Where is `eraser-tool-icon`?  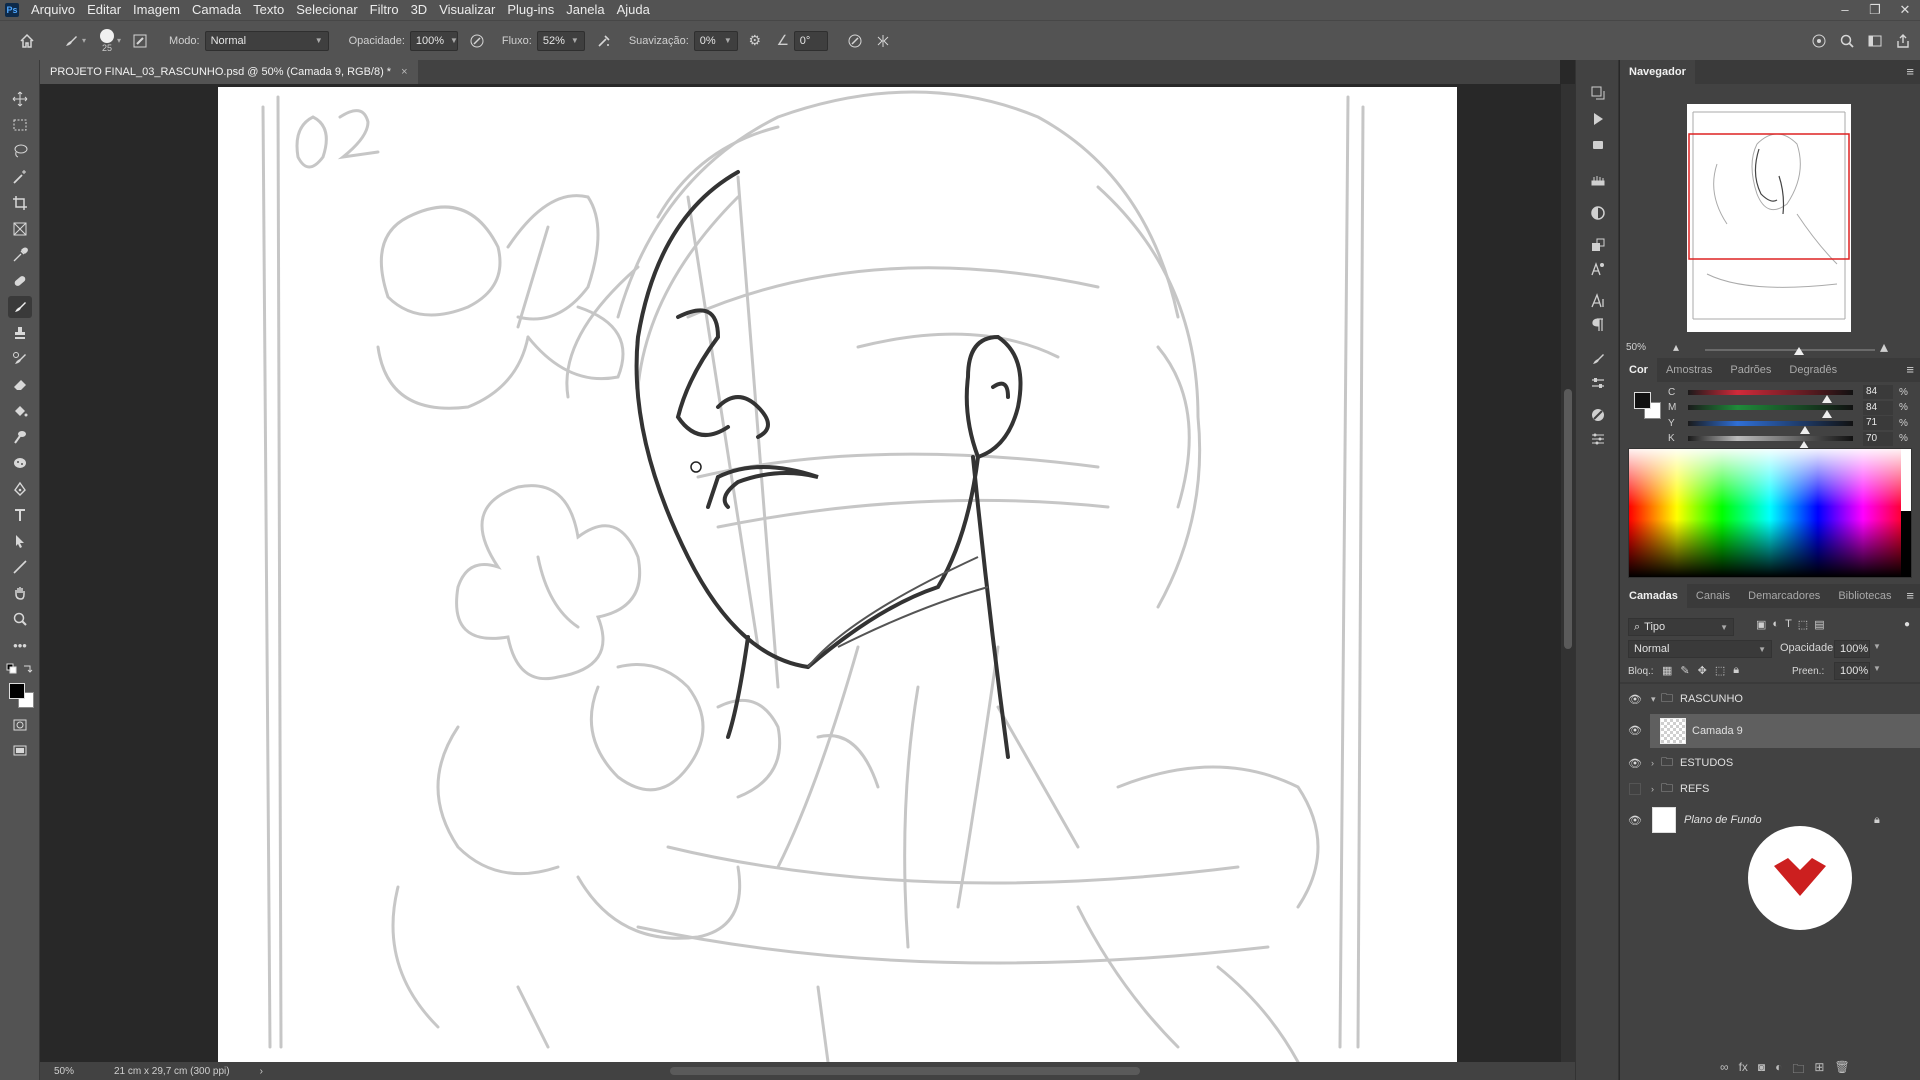
eraser-tool-icon is located at coordinates (20, 385).